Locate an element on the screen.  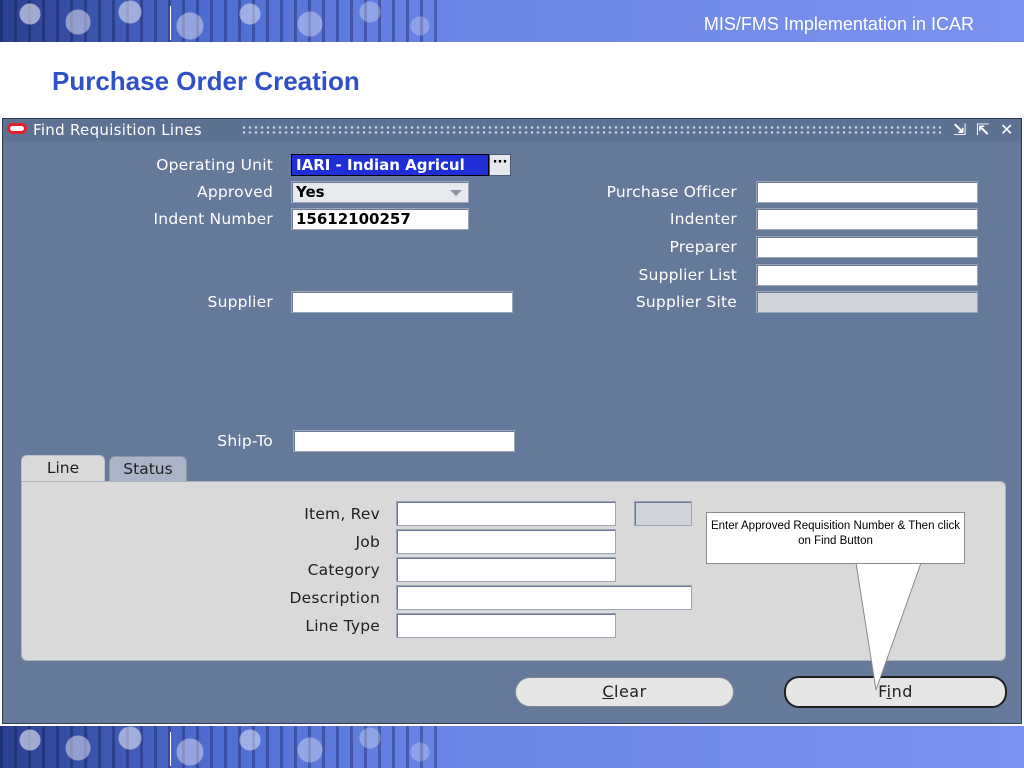
operating-unit-lov-button: ··· is located at coordinates (500, 165).